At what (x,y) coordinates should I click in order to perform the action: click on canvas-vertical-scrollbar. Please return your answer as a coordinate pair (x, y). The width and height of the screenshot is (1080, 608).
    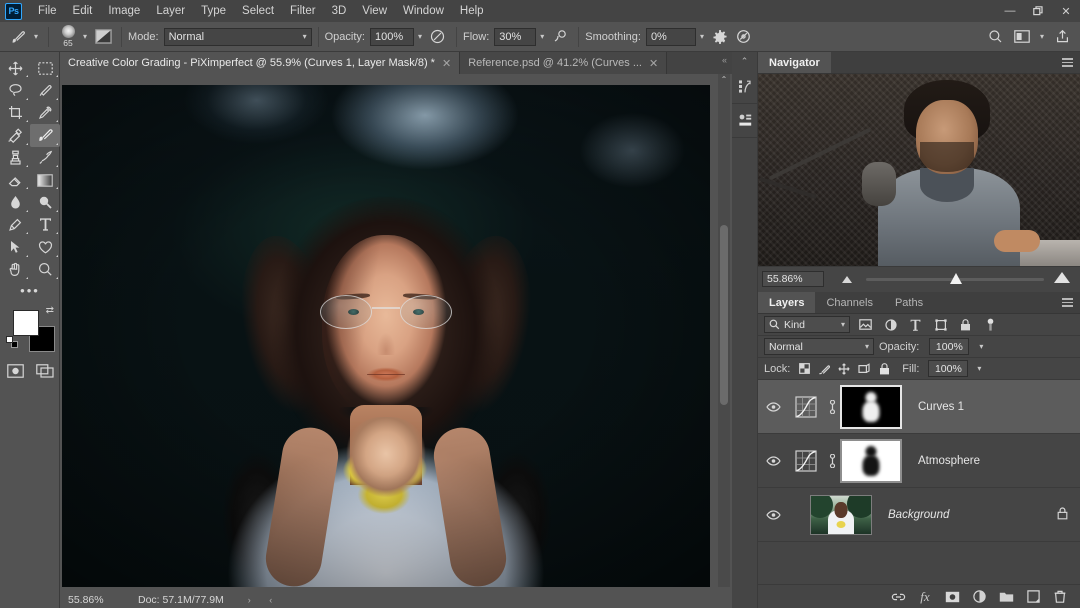
    Looking at the image, I should click on (724, 336).